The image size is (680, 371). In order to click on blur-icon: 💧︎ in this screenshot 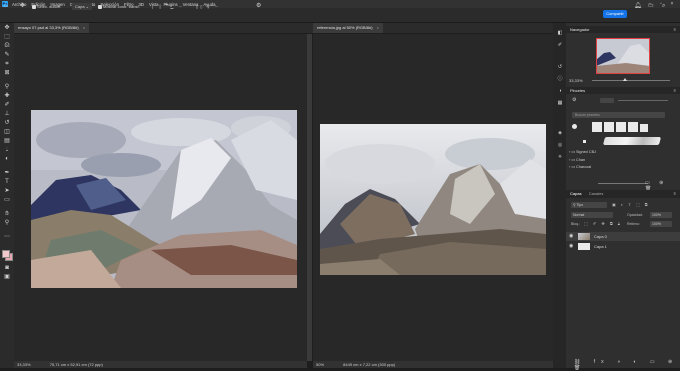, I will do `click(7, 150)`.